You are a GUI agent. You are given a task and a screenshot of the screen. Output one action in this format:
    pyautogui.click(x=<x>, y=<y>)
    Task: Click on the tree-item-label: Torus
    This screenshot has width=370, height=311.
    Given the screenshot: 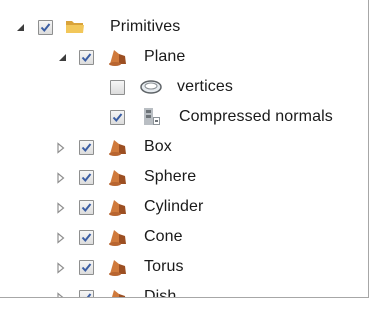 What is the action you would take?
    pyautogui.click(x=164, y=266)
    